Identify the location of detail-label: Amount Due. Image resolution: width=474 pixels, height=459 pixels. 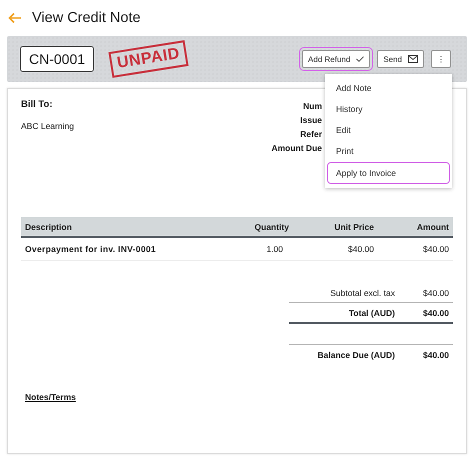
(296, 148).